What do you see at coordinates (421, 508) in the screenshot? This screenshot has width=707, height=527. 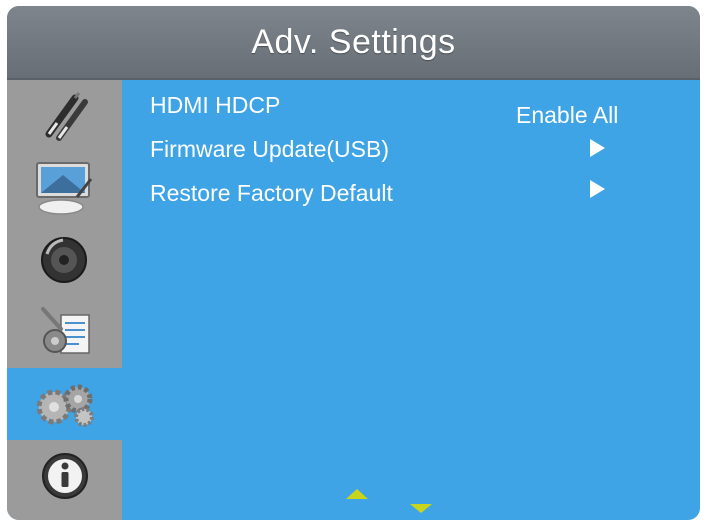 I see `down-arrow-icon` at bounding box center [421, 508].